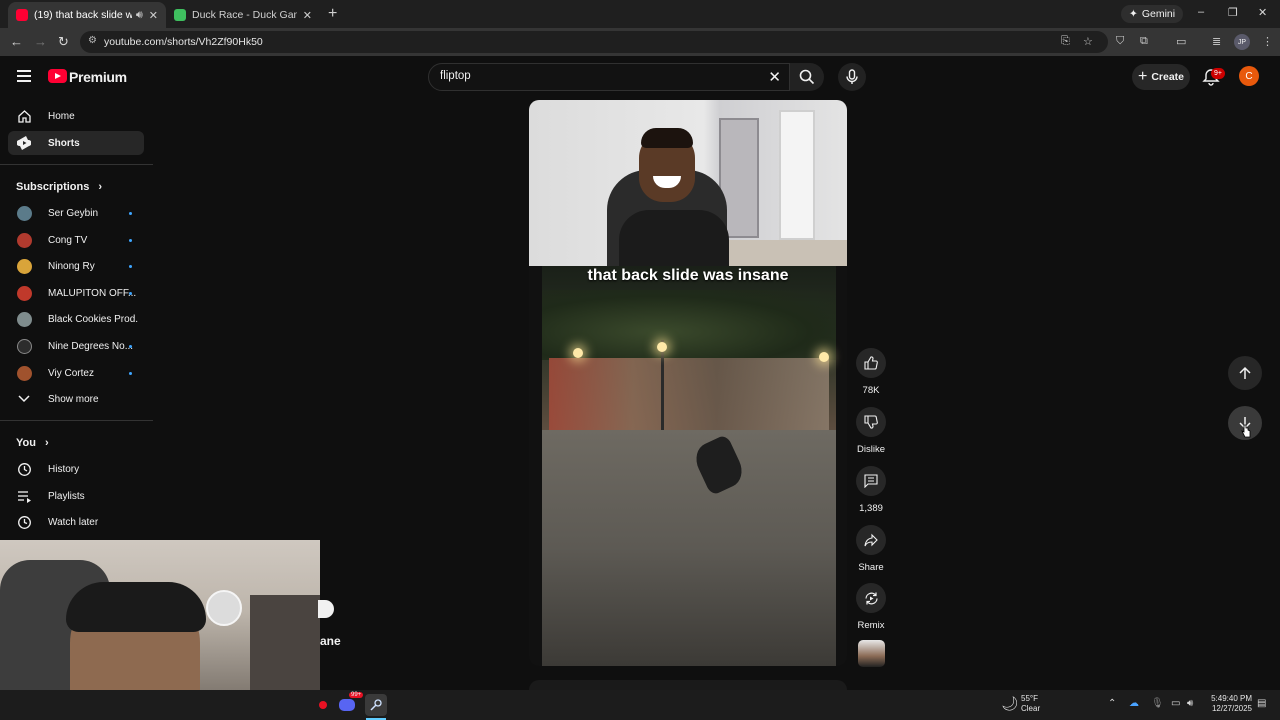 This screenshot has width=1280, height=720. I want to click on remix-action: Remix, so click(871, 607).